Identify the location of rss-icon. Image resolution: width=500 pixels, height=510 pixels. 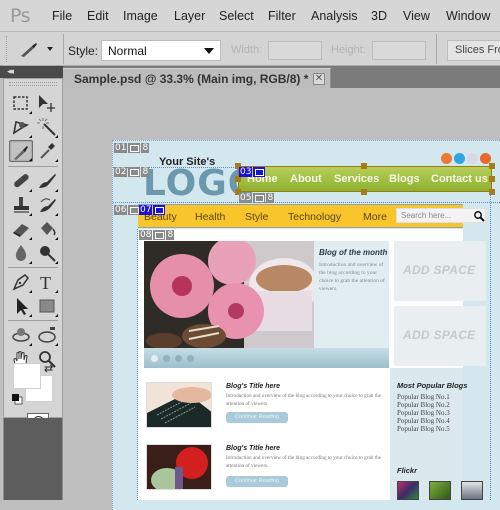
(446, 158).